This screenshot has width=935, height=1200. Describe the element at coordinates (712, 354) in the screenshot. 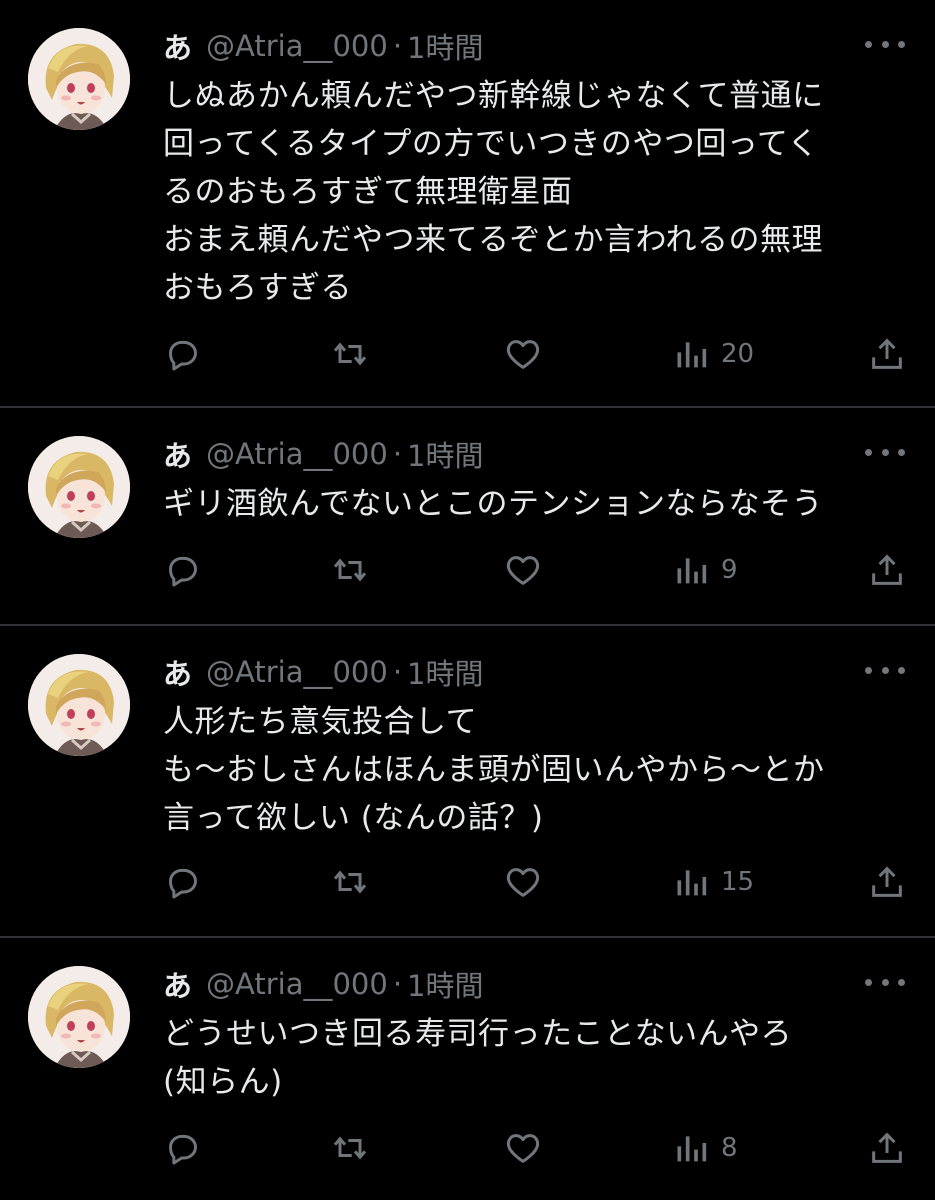

I see `views-button: 20` at that location.